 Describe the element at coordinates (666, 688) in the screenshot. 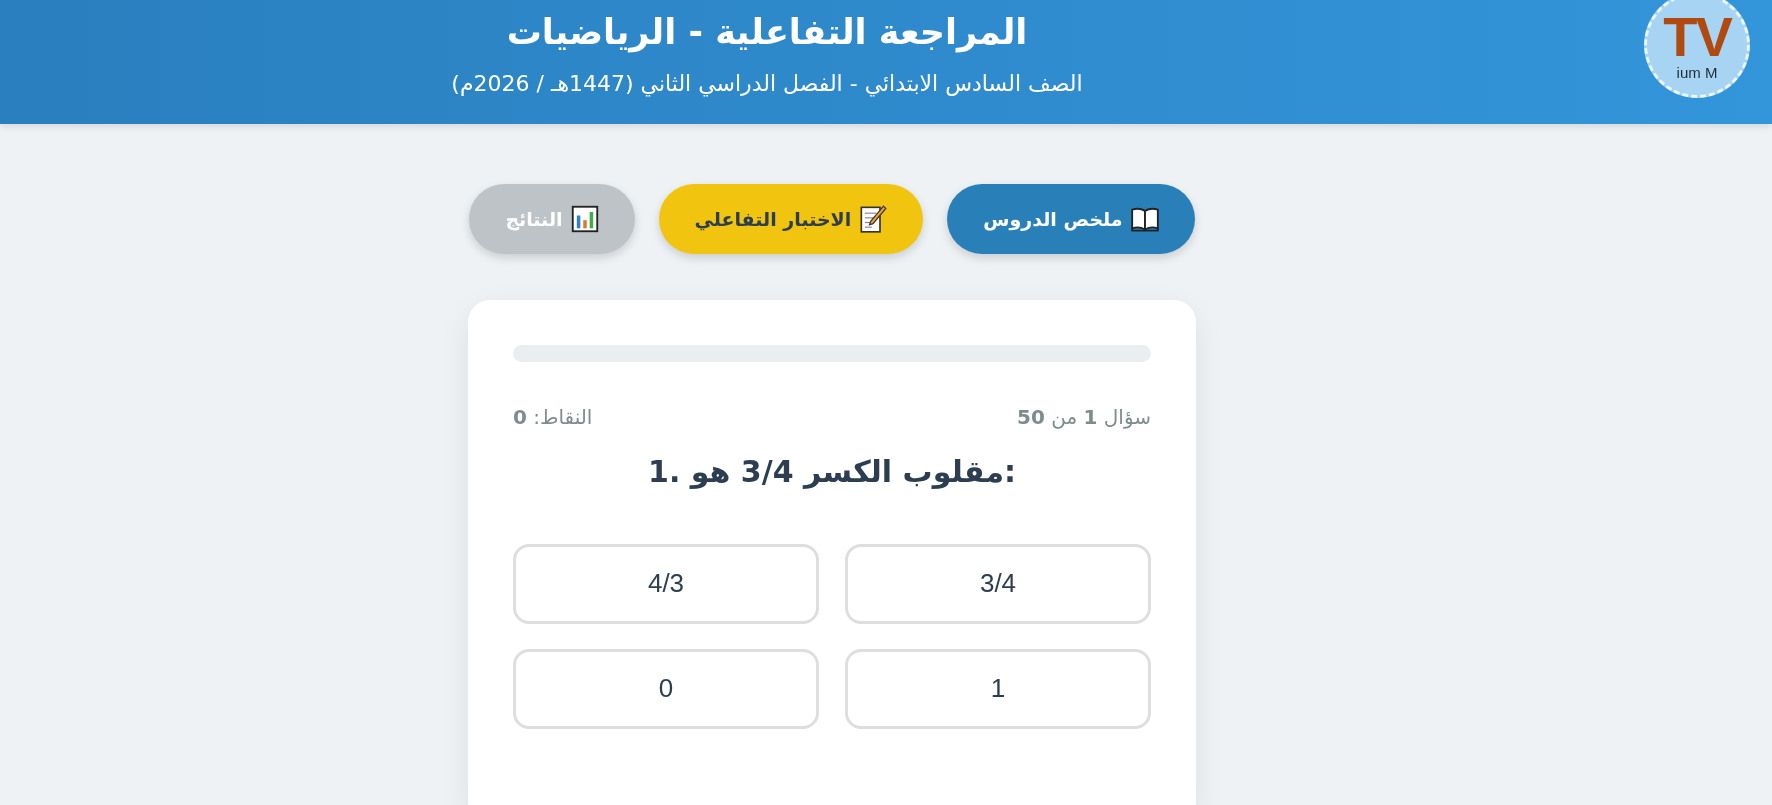

I see `answer-option: 0` at that location.